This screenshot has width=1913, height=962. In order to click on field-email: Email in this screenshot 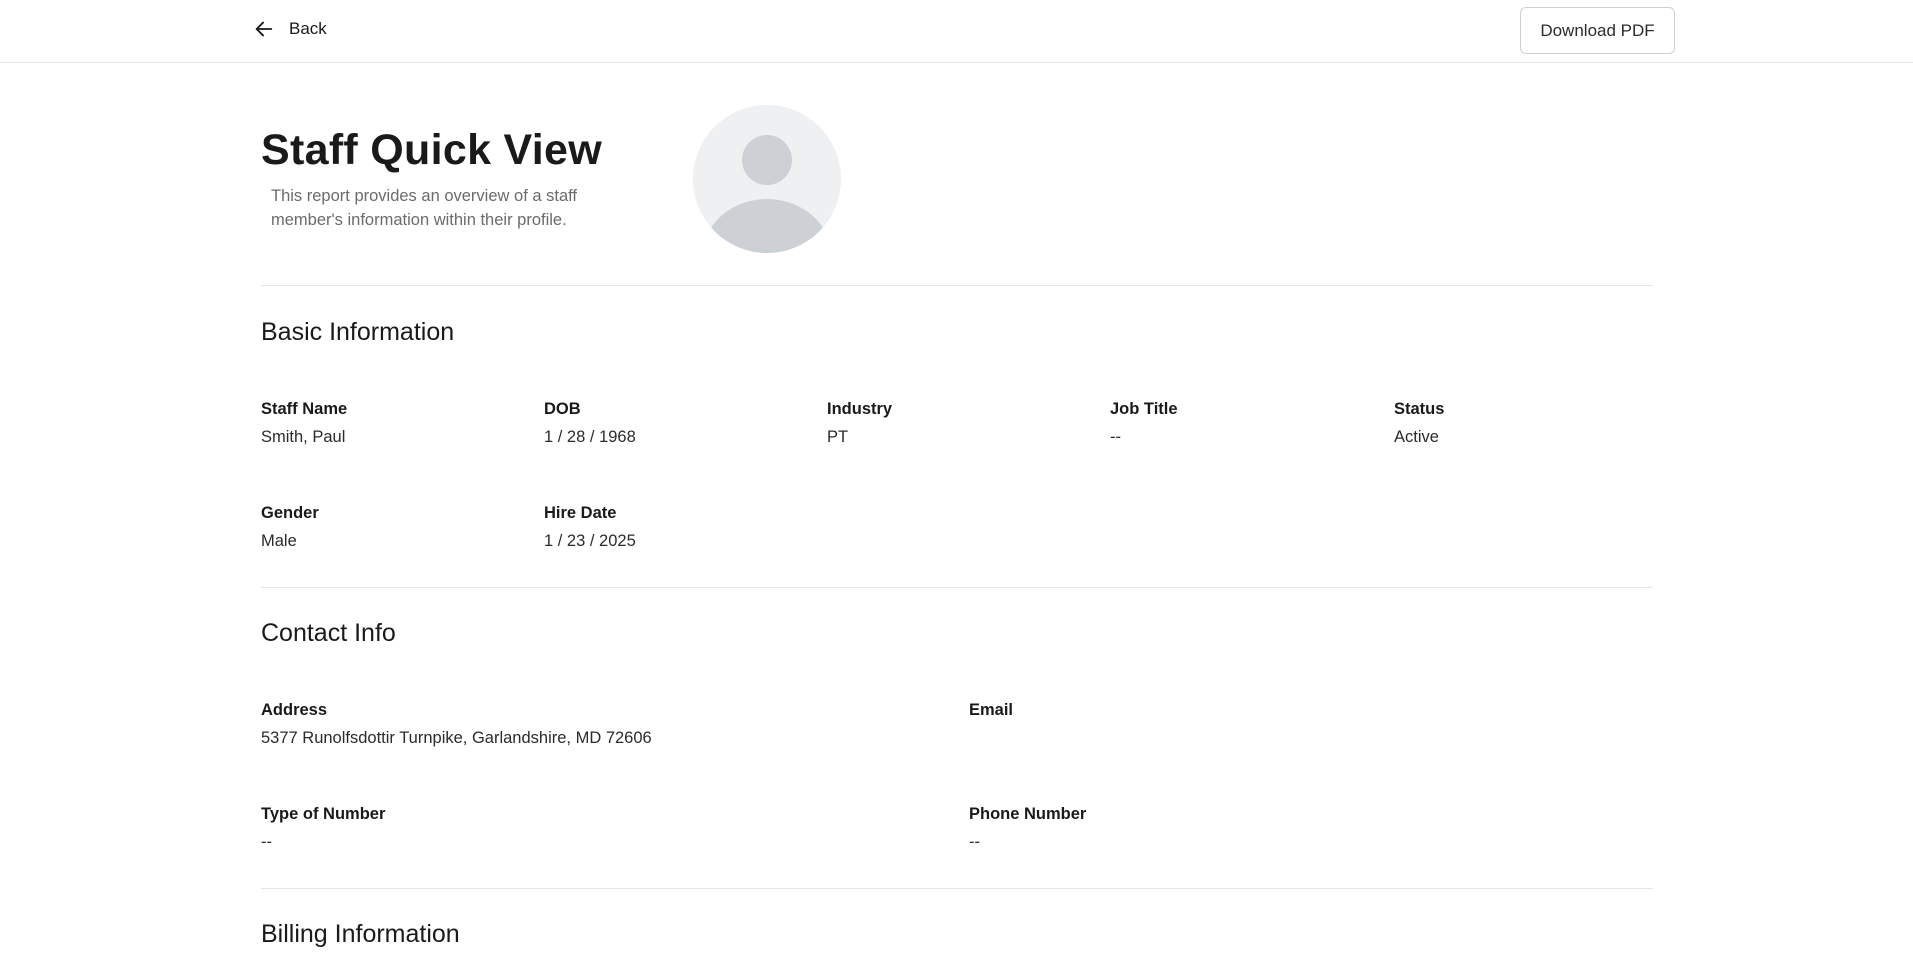, I will do `click(991, 715)`.